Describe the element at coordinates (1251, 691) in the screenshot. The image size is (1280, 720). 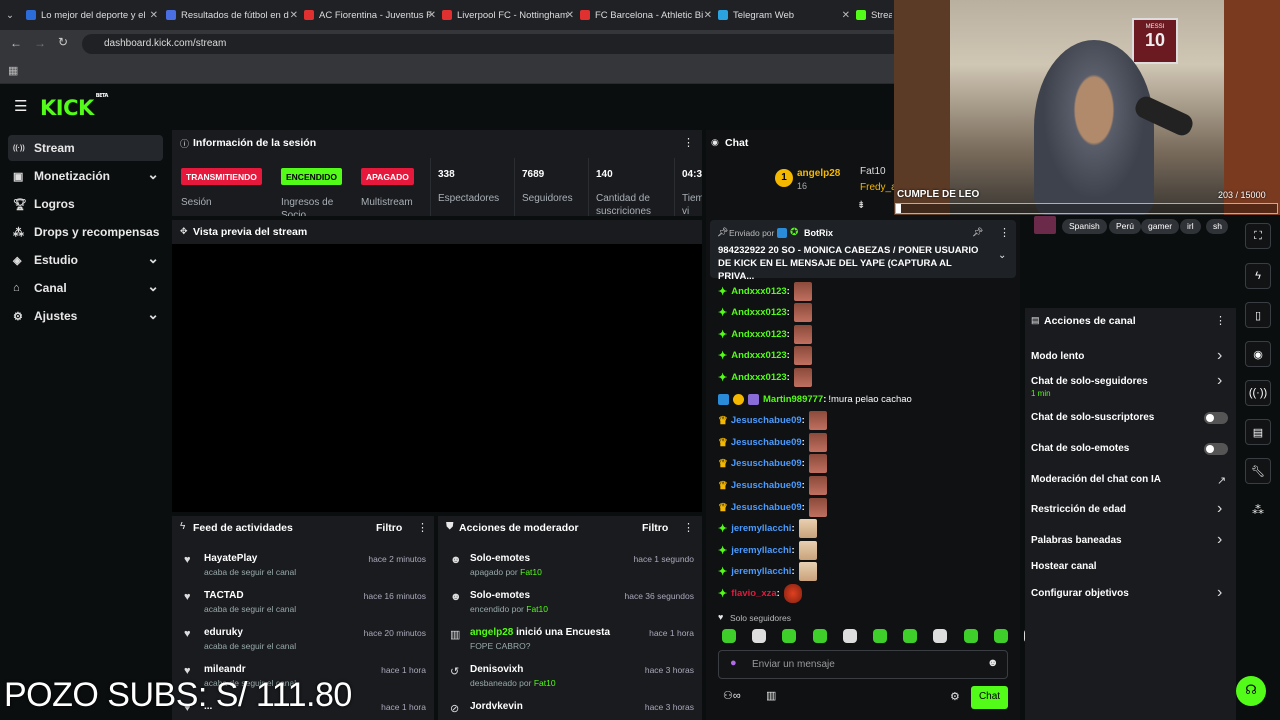
I see `support-button: ☊` at that location.